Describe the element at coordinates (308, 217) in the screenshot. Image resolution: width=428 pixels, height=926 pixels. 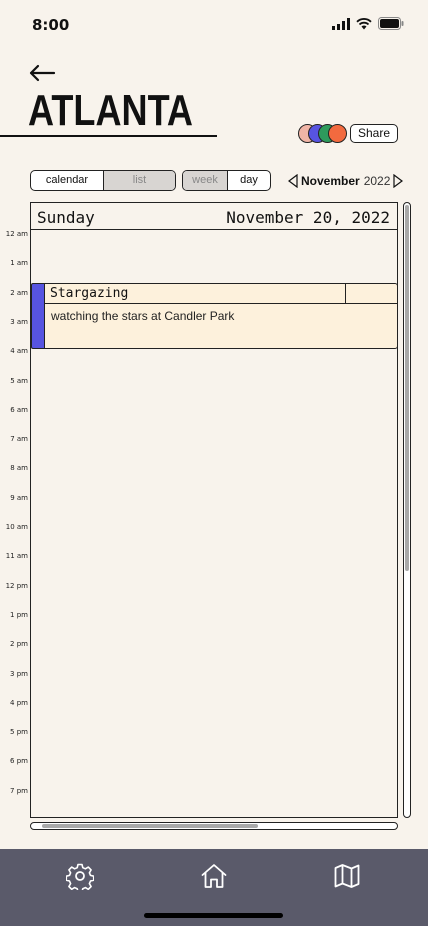
I see `calendar-date: November 20, 2022` at that location.